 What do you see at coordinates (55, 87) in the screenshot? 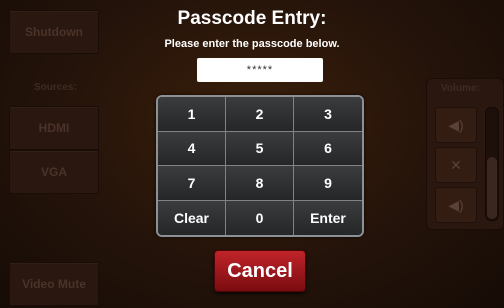
I see `sources-label: Sources:` at bounding box center [55, 87].